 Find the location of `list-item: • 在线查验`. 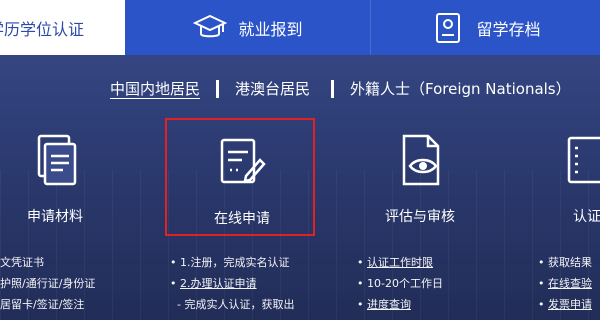

list-item: • 在线查验 is located at coordinates (565, 283).